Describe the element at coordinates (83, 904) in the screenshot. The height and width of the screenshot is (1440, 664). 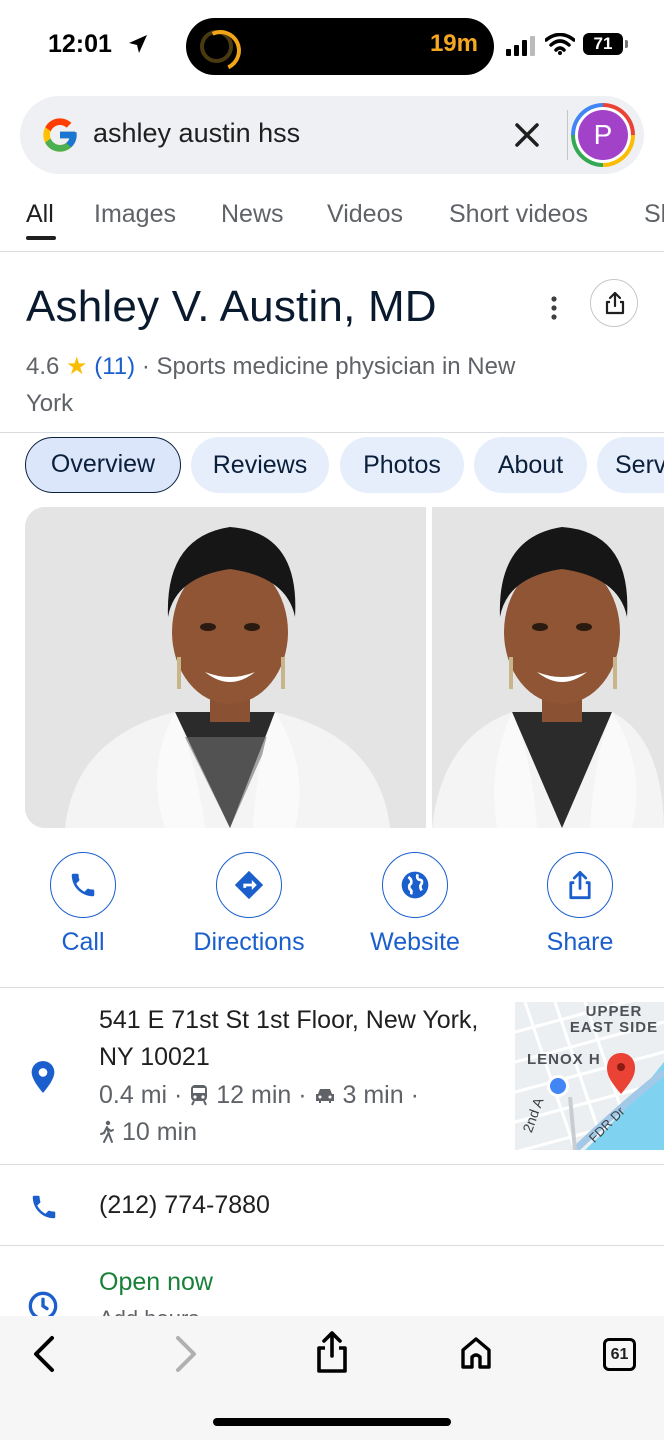
I see `call-button: Call` at that location.